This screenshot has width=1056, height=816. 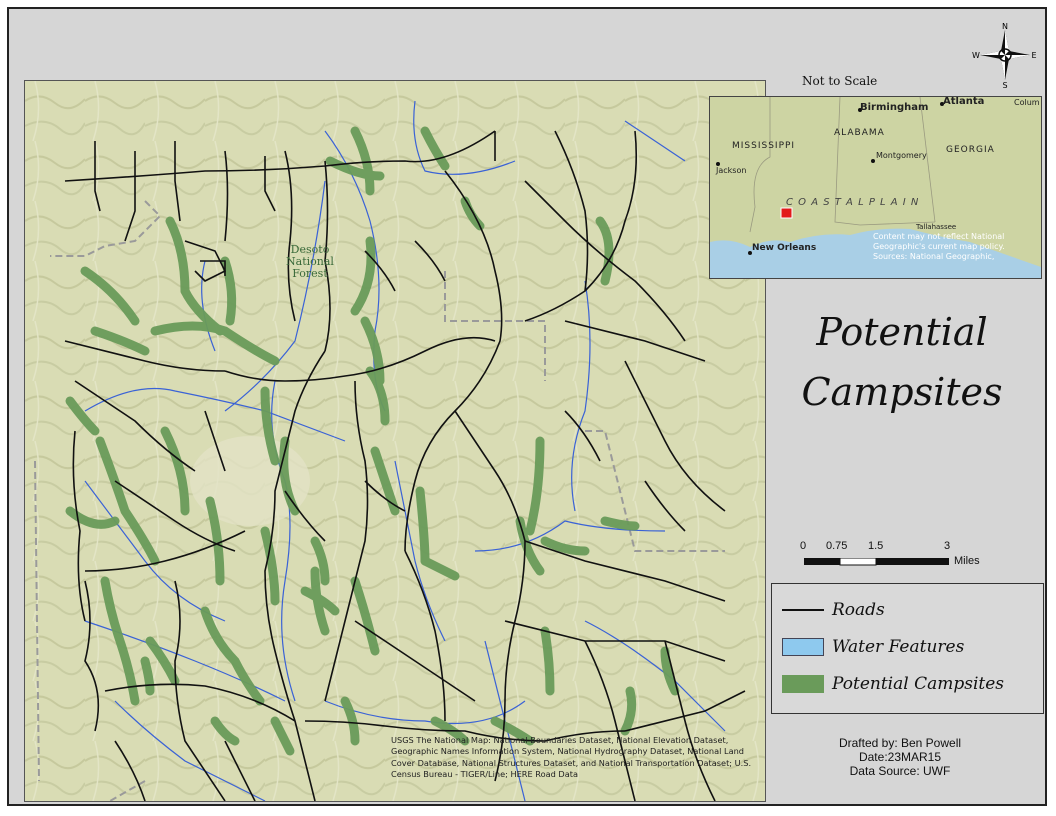 I want to click on legend-label-potential-campsites: Potential Campsites, so click(x=918, y=684).